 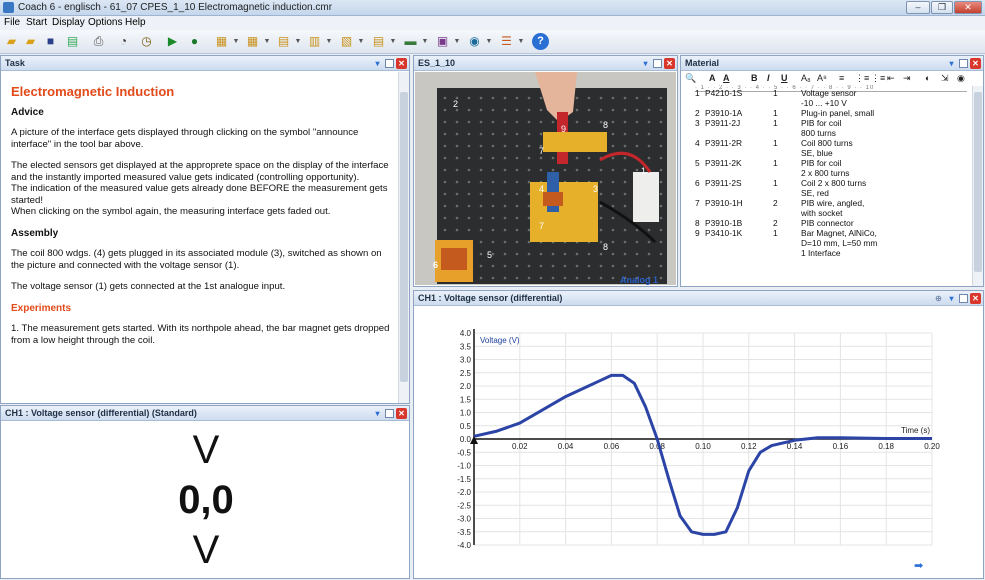 I want to click on menu-help: Help, so click(x=135, y=23).